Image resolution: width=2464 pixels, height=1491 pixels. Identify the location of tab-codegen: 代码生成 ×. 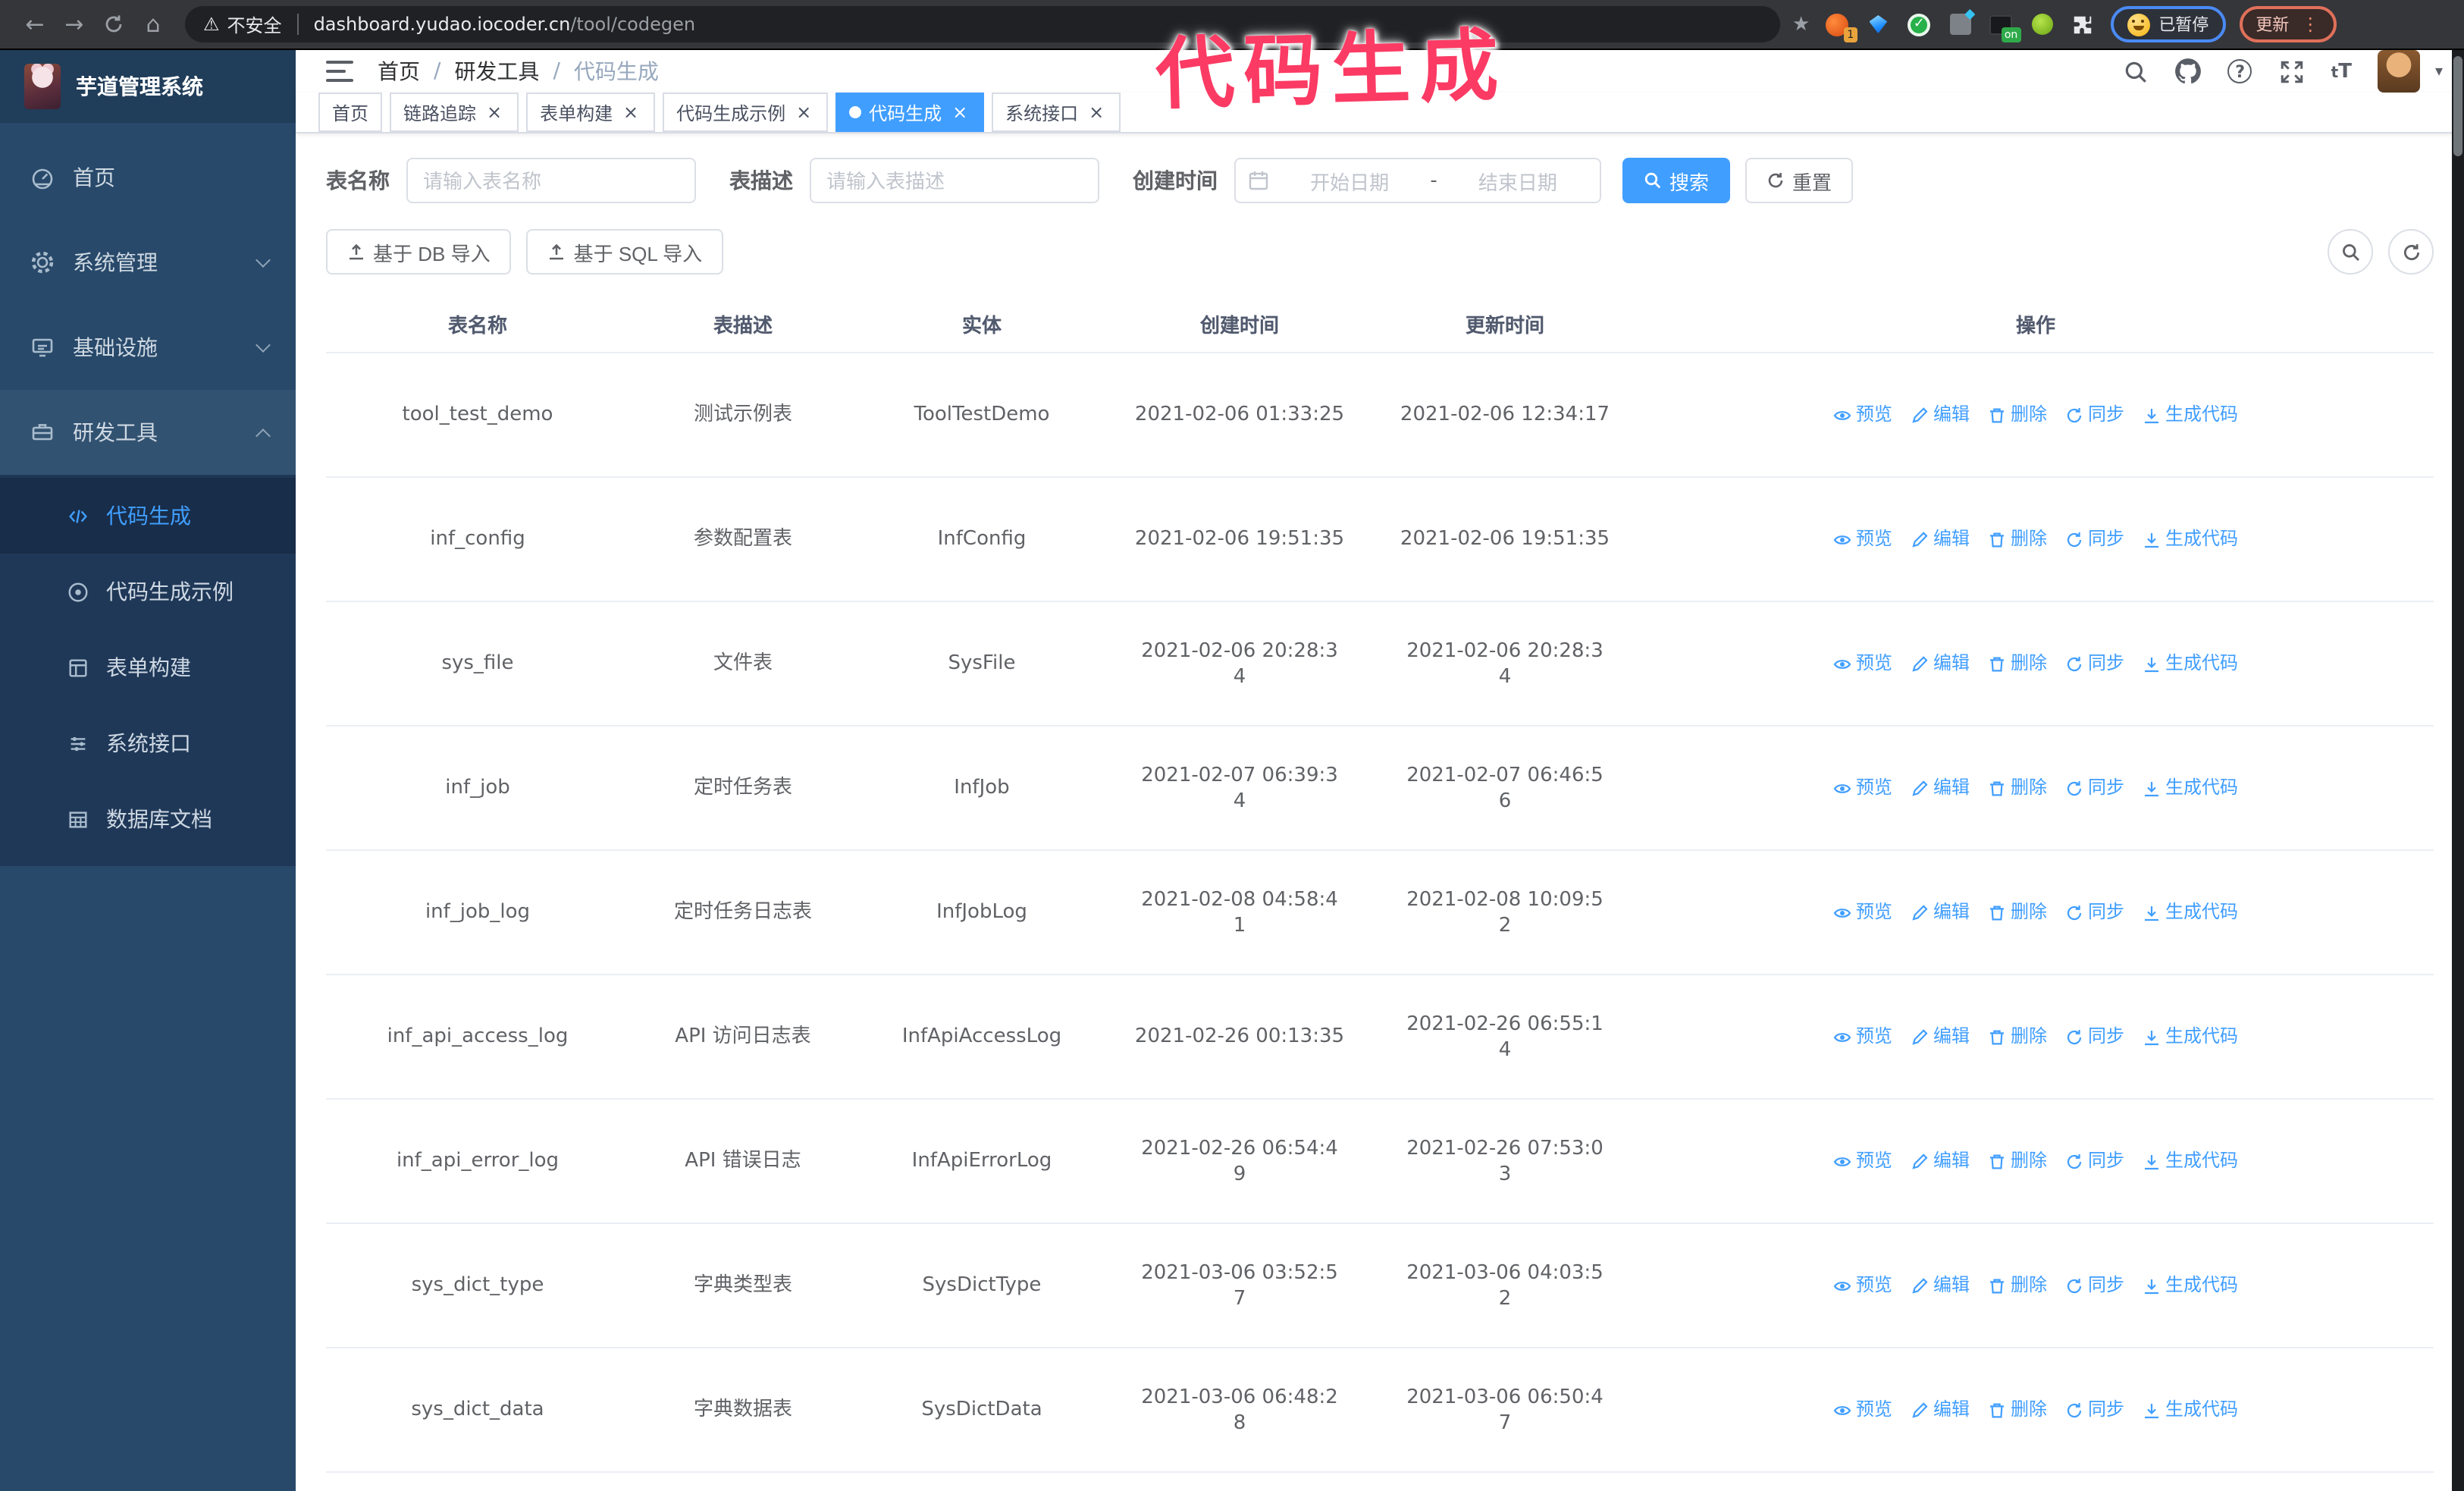
(910, 112).